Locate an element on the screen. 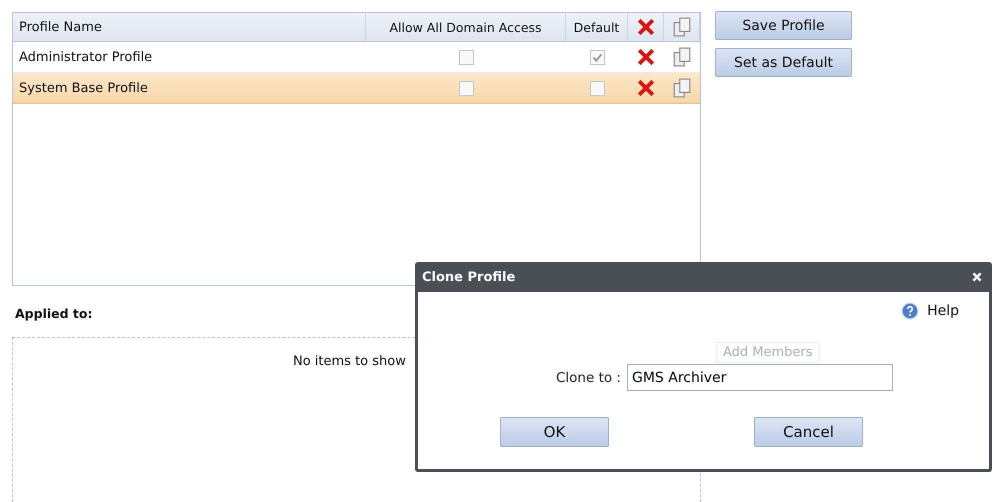 The image size is (994, 502). clone-name-field: GMS Archiver is located at coordinates (759, 377).